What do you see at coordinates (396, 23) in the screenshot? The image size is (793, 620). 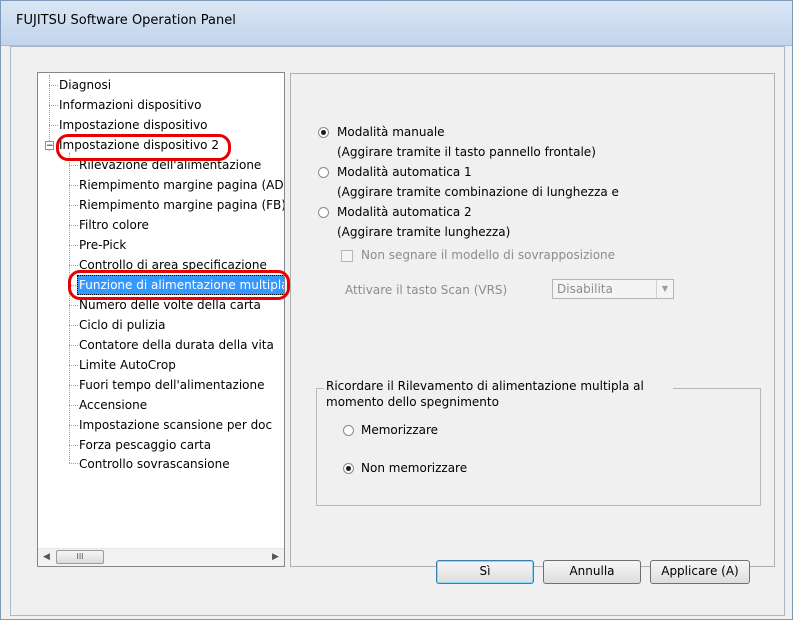 I see `title-bar: FUJITSU Software Operation Panel` at bounding box center [396, 23].